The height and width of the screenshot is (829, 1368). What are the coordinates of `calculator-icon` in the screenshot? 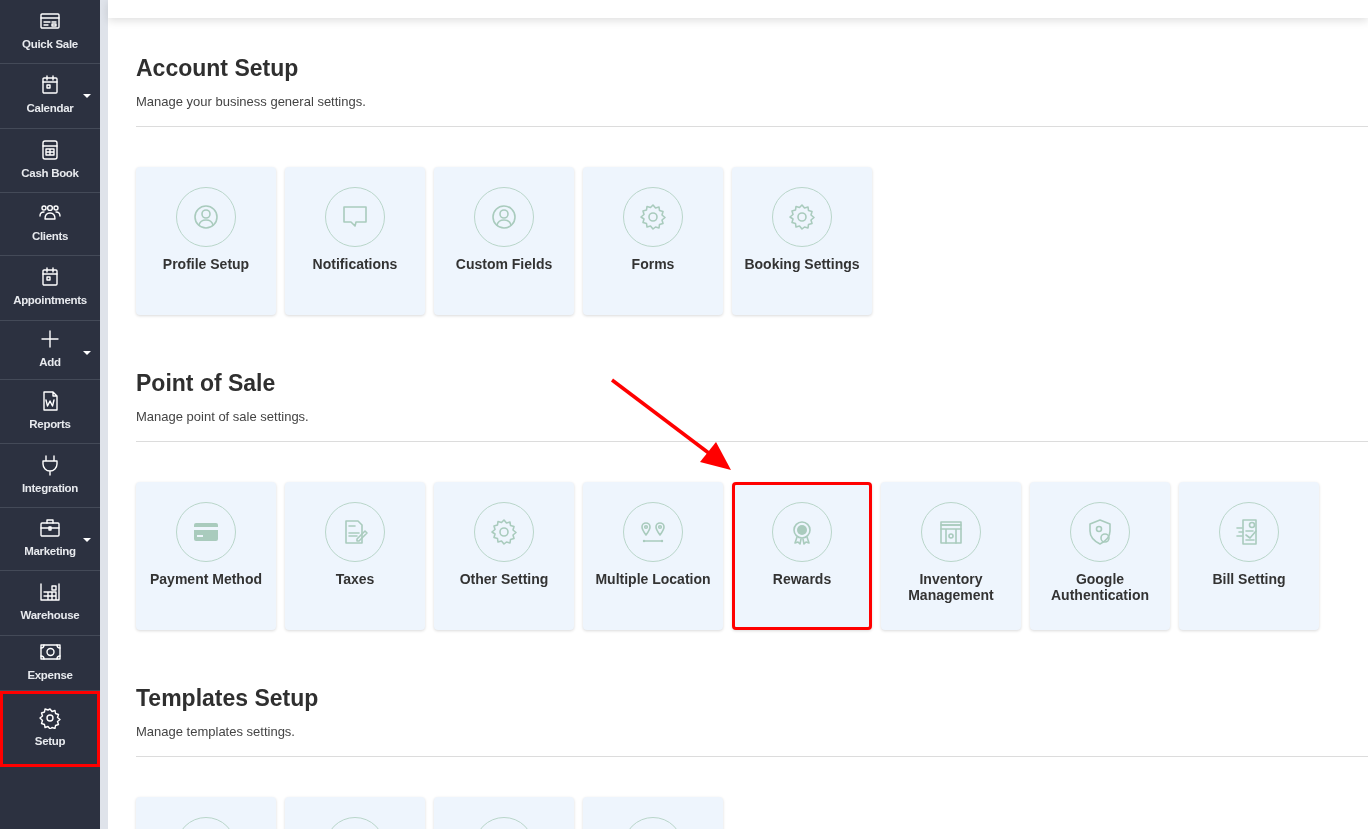 It's located at (50, 149).